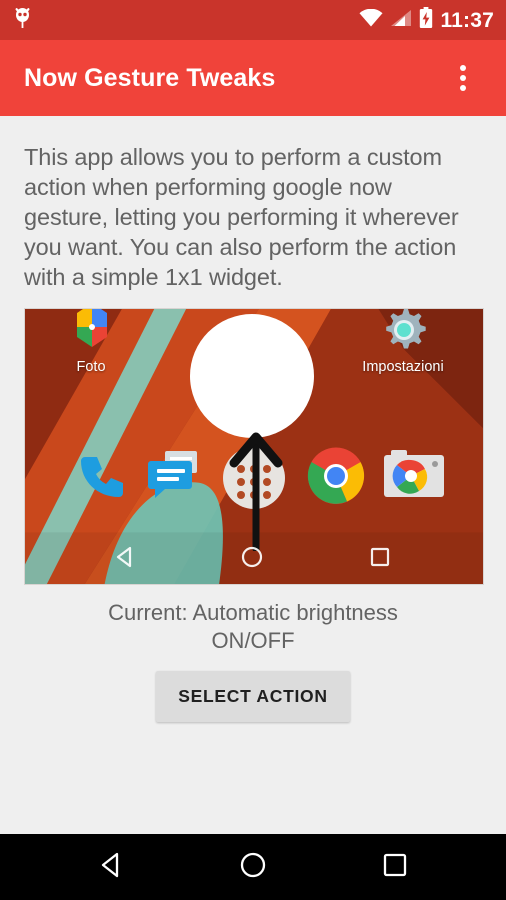  Describe the element at coordinates (99, 477) in the screenshot. I see `phone-icon` at that location.